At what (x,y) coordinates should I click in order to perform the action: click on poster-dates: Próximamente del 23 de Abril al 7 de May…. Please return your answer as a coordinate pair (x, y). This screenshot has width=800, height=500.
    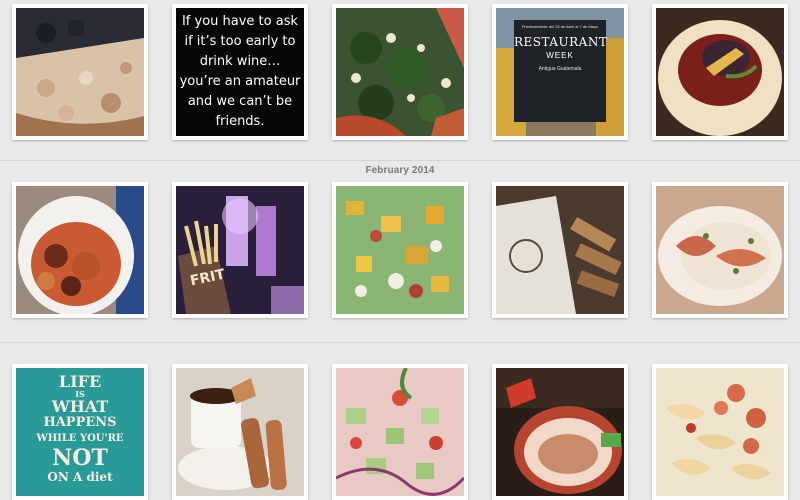
    Looking at the image, I should click on (560, 26).